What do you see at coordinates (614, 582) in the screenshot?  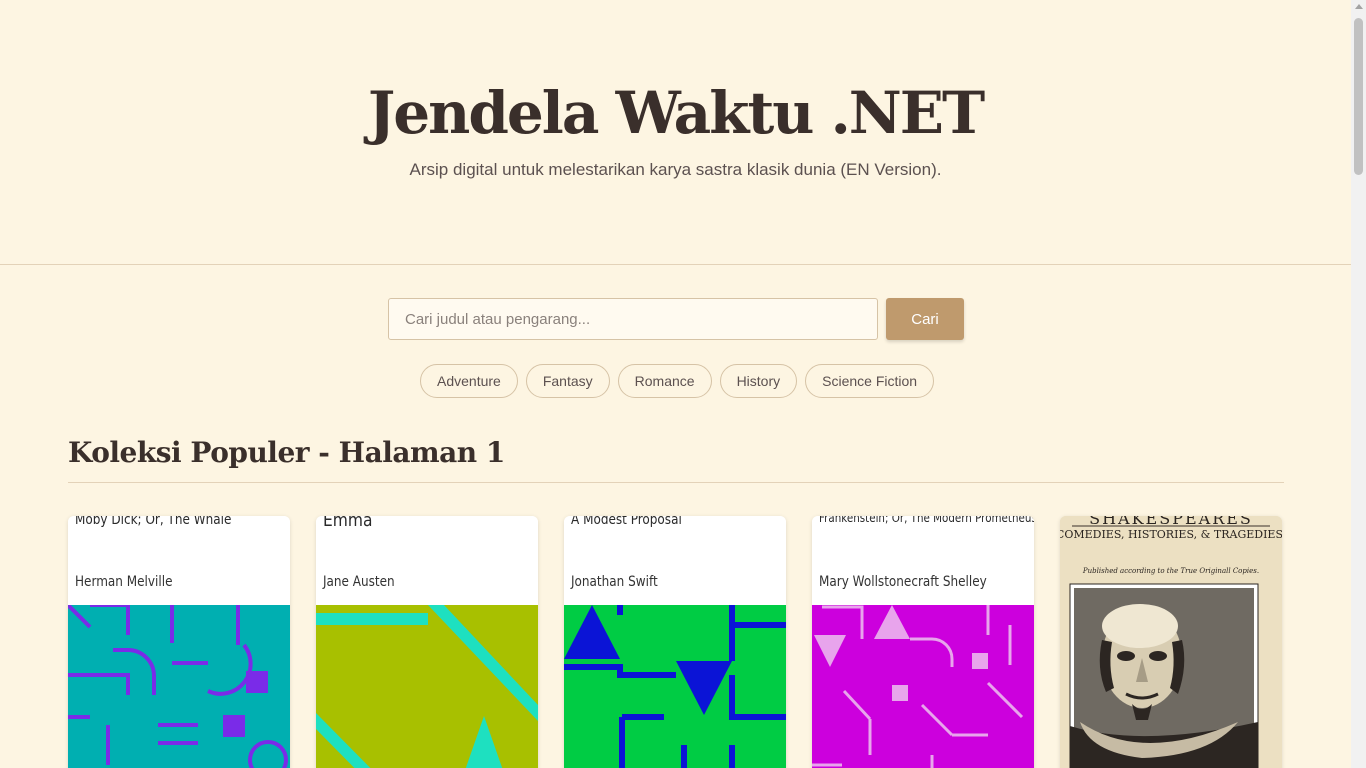 I see `book-author: Jonathan Swift` at bounding box center [614, 582].